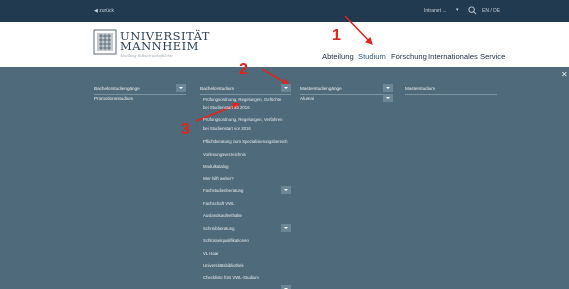  Describe the element at coordinates (231, 277) in the screenshot. I see `submenu-item: Checkliste fürs VWL-Studium` at that location.